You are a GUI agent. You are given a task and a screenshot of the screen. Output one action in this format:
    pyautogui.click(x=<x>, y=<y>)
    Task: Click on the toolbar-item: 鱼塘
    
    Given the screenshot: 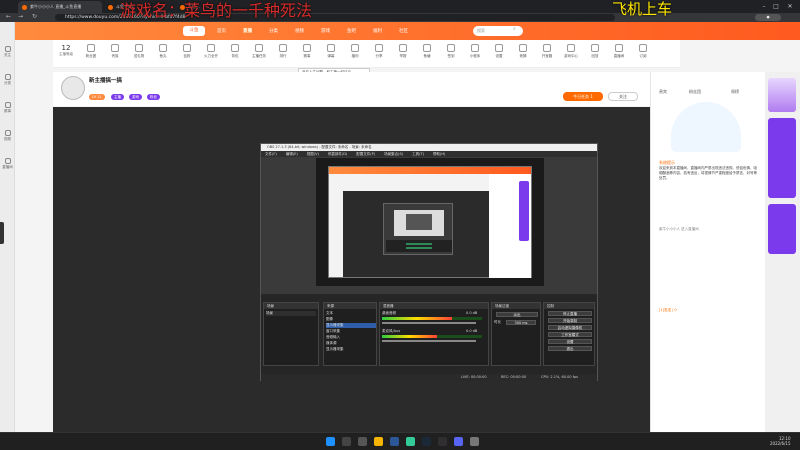 What is the action you would take?
    pyautogui.click(x=427, y=51)
    